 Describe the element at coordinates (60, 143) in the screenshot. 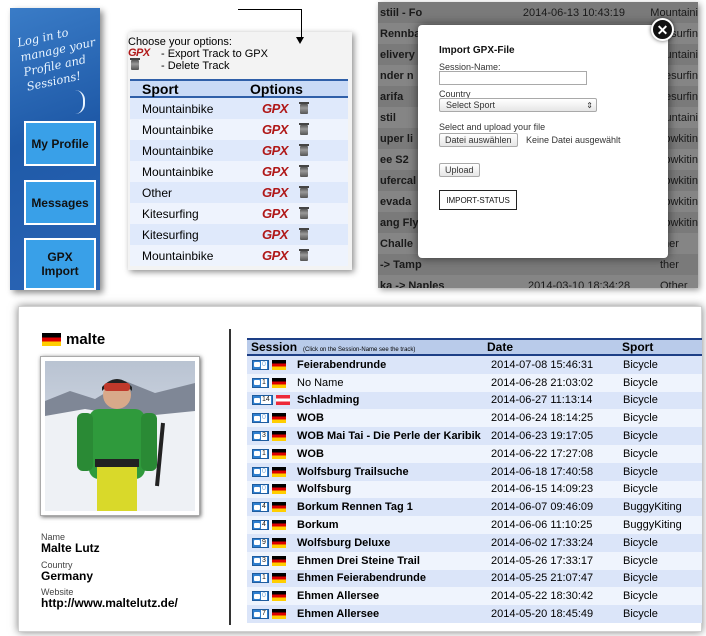

I see `my-profile-button: My Profile` at that location.